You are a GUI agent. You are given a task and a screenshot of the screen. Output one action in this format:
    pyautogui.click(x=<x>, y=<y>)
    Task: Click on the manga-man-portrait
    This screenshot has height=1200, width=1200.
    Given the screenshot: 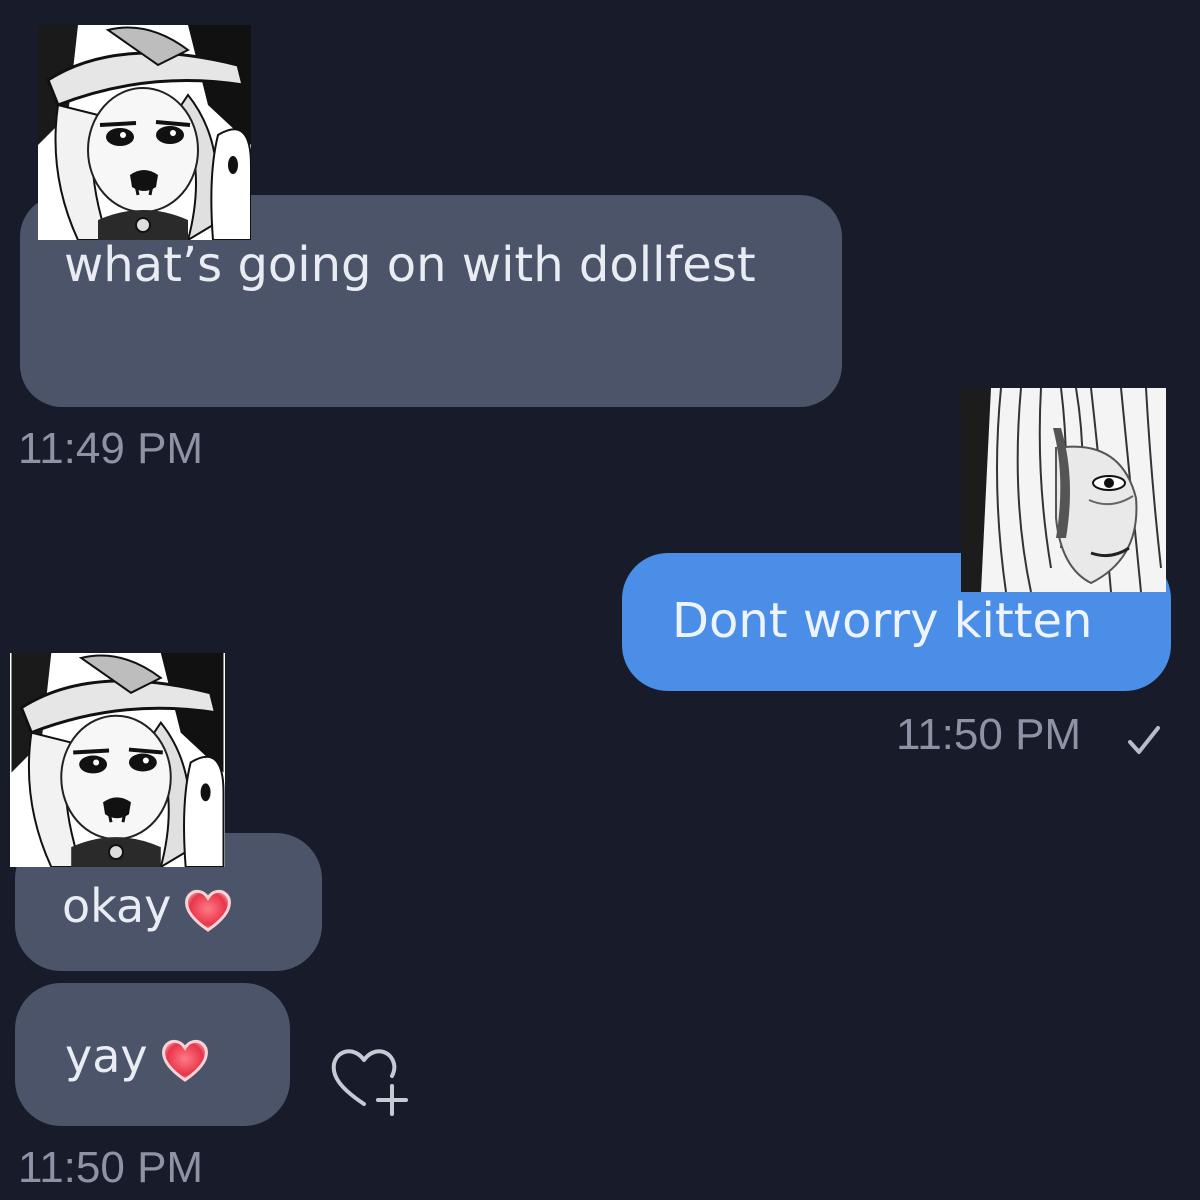 What is the action you would take?
    pyautogui.click(x=1063, y=490)
    